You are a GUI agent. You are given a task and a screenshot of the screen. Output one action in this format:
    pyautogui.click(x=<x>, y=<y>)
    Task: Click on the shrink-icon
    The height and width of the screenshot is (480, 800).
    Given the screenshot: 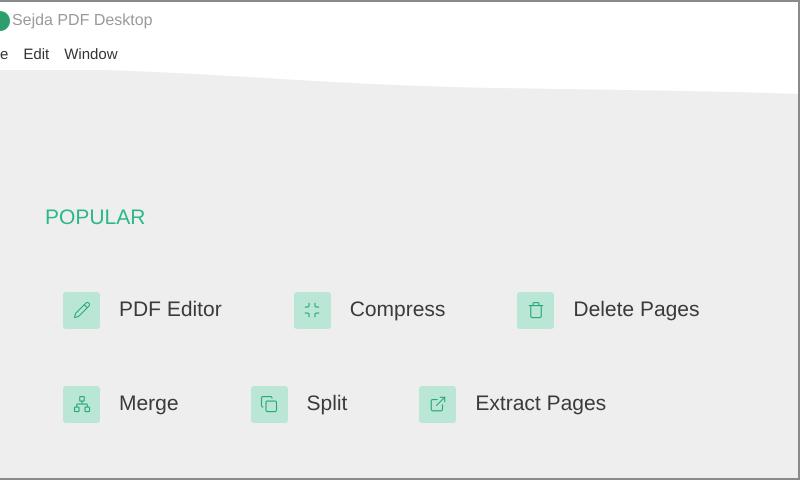 What is the action you would take?
    pyautogui.click(x=312, y=310)
    